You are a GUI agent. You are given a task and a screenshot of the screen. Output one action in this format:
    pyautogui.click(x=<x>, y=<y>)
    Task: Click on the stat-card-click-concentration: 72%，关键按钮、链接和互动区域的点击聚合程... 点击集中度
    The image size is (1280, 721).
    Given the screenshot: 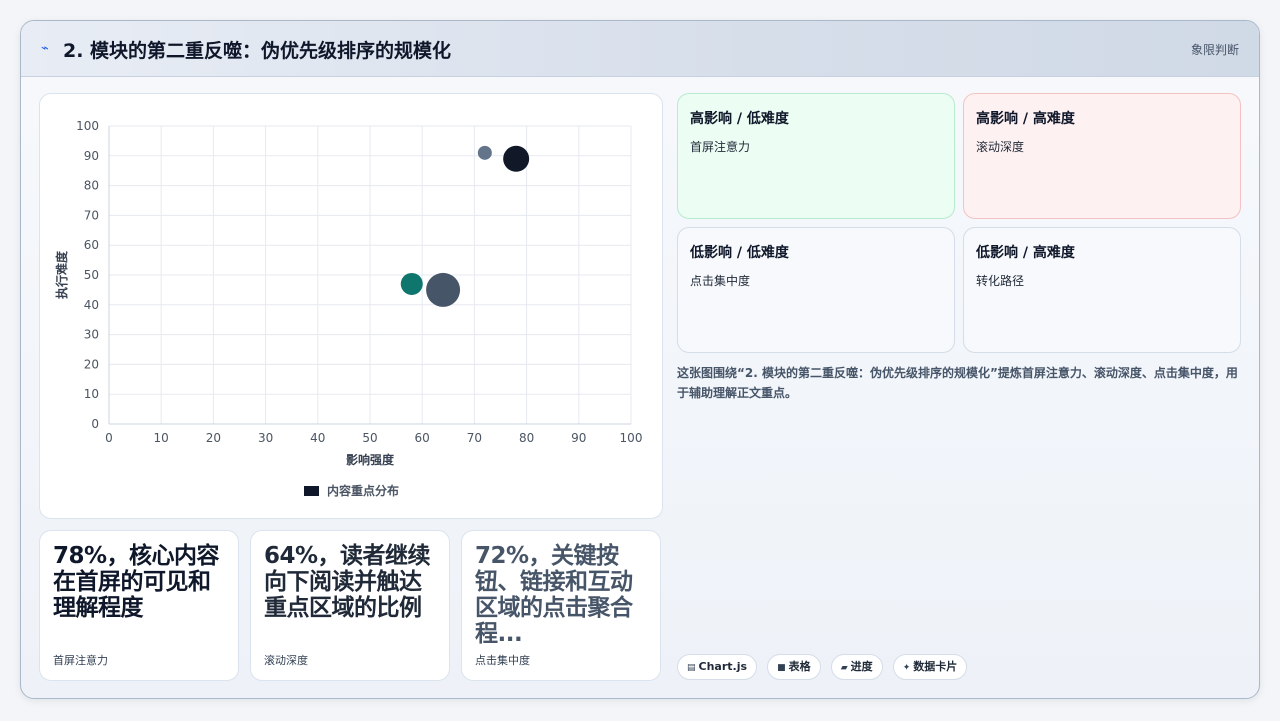 What is the action you would take?
    pyautogui.click(x=561, y=605)
    